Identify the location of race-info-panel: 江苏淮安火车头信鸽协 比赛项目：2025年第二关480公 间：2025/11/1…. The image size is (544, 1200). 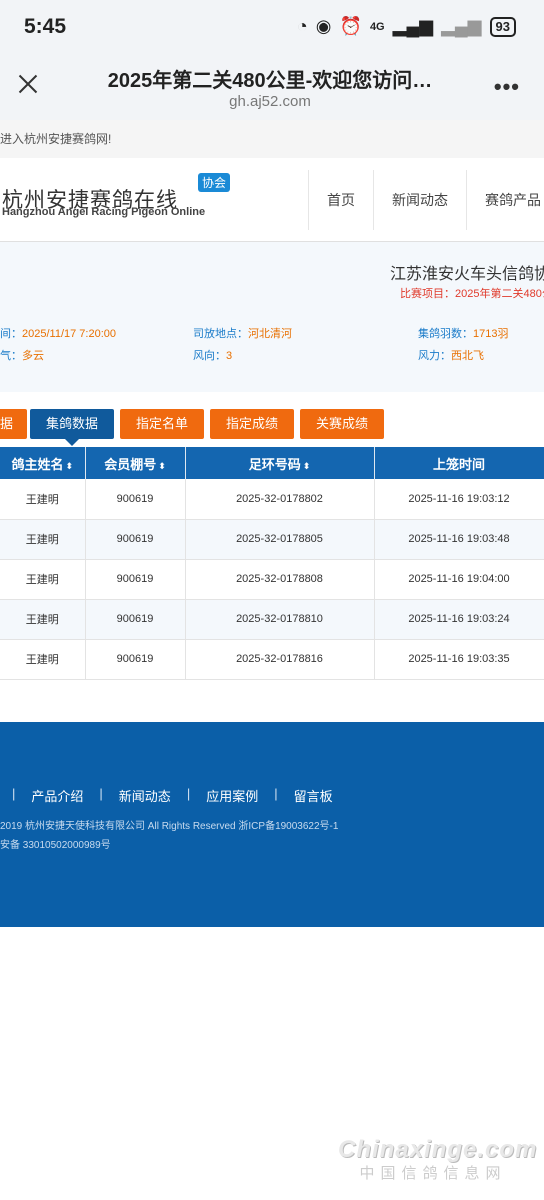
(272, 317).